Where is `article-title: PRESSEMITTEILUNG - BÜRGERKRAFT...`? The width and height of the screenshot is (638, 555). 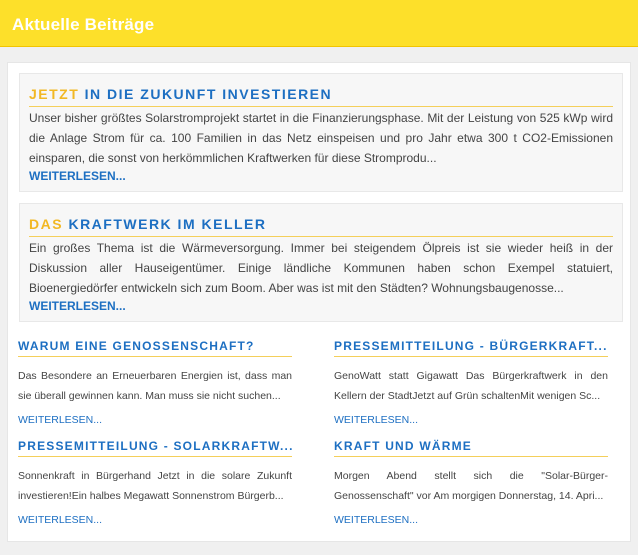 article-title: PRESSEMITTEILUNG - BÜRGERKRAFT... is located at coordinates (471, 348).